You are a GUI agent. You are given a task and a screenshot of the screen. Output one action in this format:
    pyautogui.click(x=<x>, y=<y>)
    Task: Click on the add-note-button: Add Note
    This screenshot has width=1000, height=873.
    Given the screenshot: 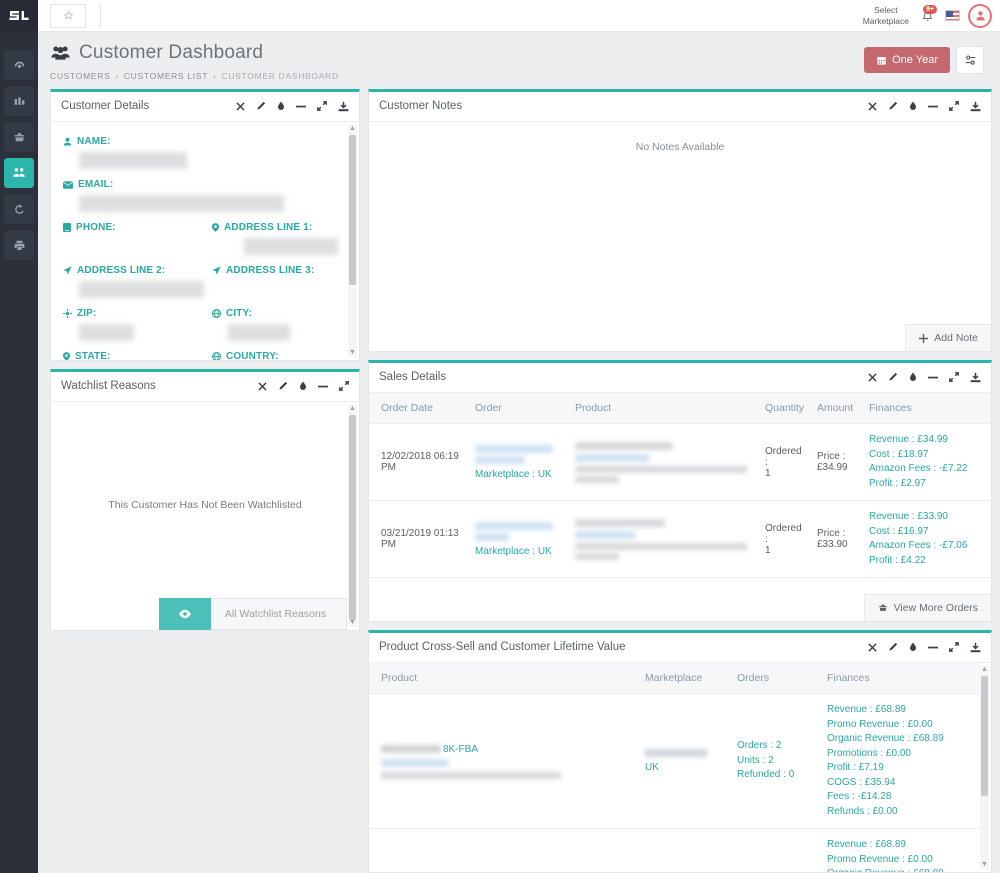 What is the action you would take?
    pyautogui.click(x=948, y=337)
    